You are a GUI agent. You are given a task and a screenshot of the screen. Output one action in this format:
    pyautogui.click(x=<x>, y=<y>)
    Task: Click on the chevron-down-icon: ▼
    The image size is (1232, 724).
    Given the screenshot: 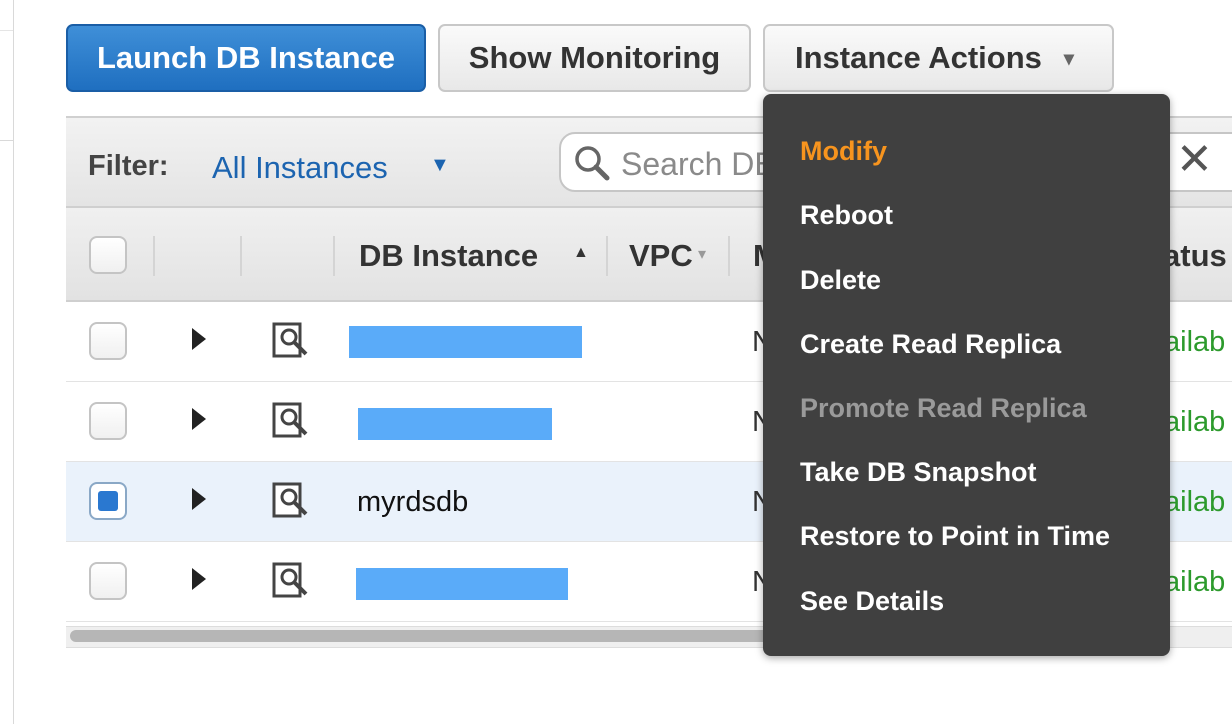 What is the action you would take?
    pyautogui.click(x=440, y=165)
    